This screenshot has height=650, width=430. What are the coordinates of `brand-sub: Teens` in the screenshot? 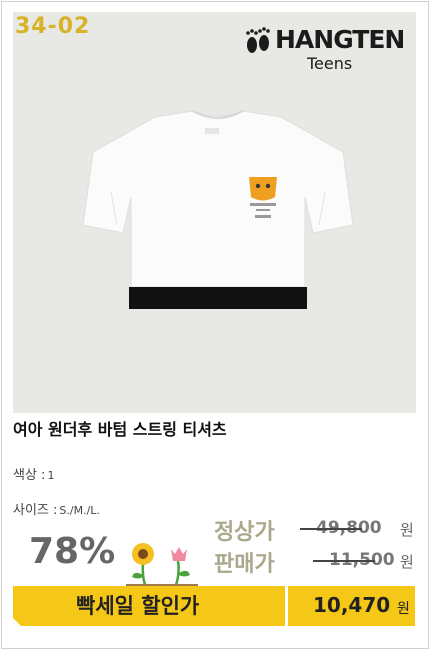 It's located at (330, 63).